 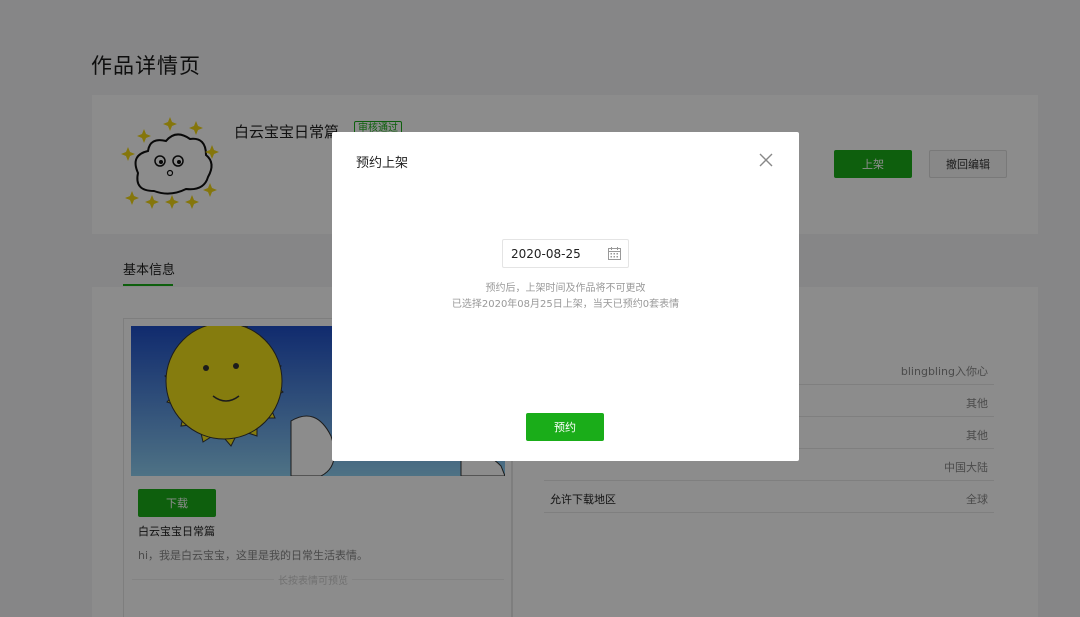 I want to click on reserve-button: 预约, so click(x=565, y=427).